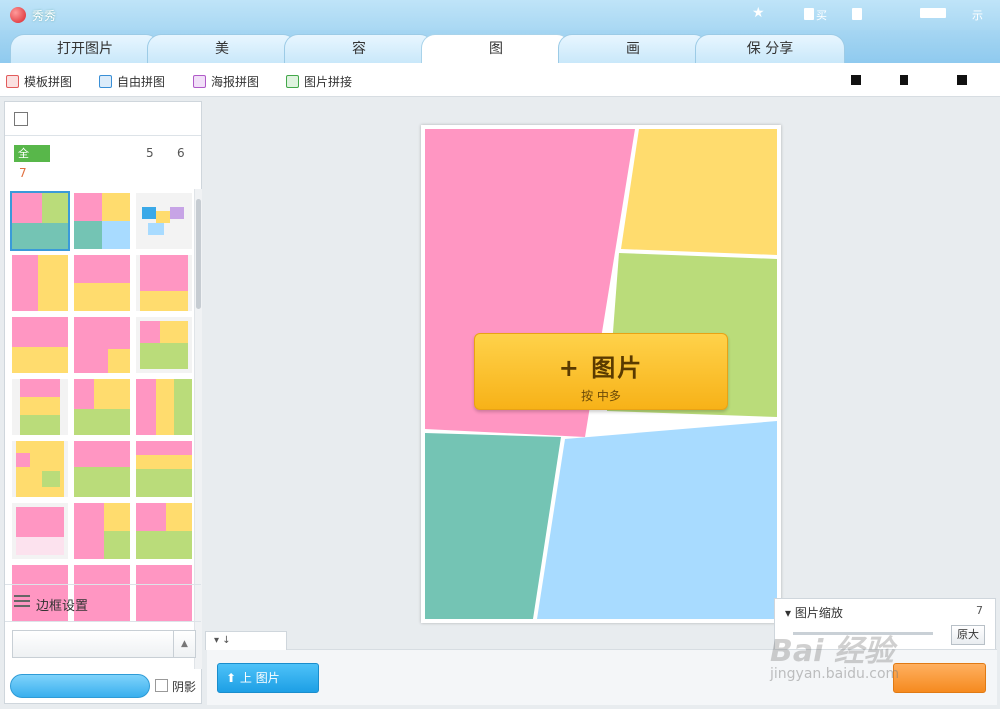  What do you see at coordinates (184, 644) in the screenshot?
I see `chevron-up-icon: ▲` at bounding box center [184, 644].